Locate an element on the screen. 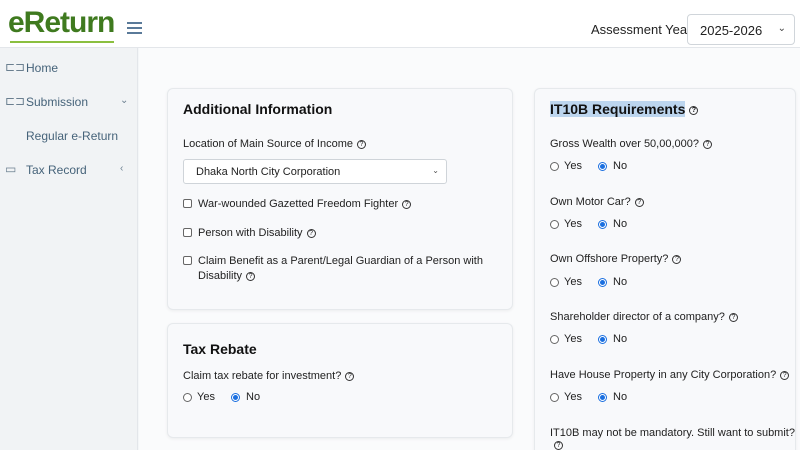  tax-rebate-question: Claim tax rebate for investment?? is located at coordinates (269, 376).